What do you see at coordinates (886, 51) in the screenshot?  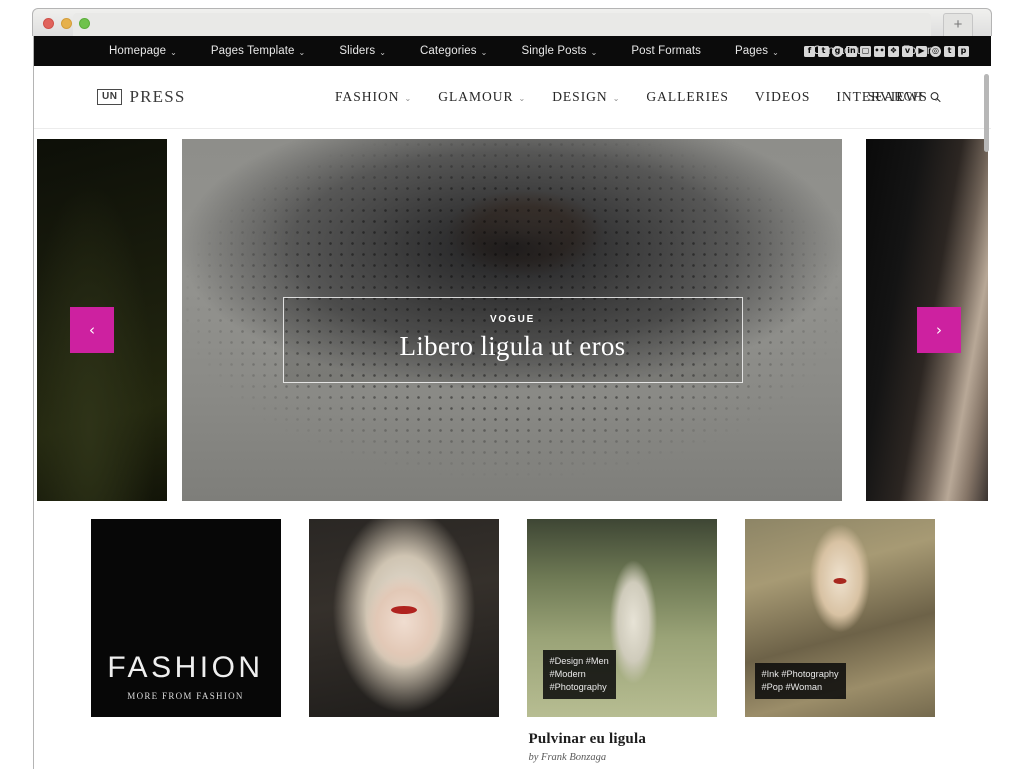 I see `social-links: f t g in ▢ •• ❖ v ▶ ◎ t p` at bounding box center [886, 51].